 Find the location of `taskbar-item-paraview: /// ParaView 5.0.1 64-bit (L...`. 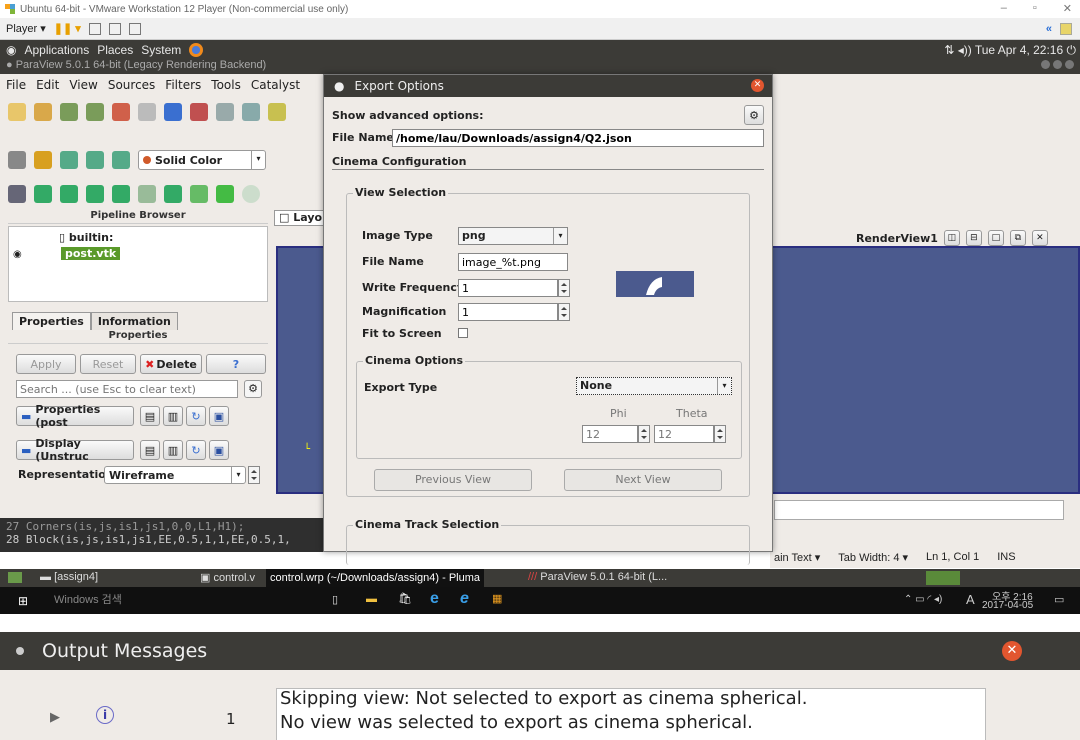

taskbar-item-paraview: /// ParaView 5.0.1 64-bit (L... is located at coordinates (597, 577).